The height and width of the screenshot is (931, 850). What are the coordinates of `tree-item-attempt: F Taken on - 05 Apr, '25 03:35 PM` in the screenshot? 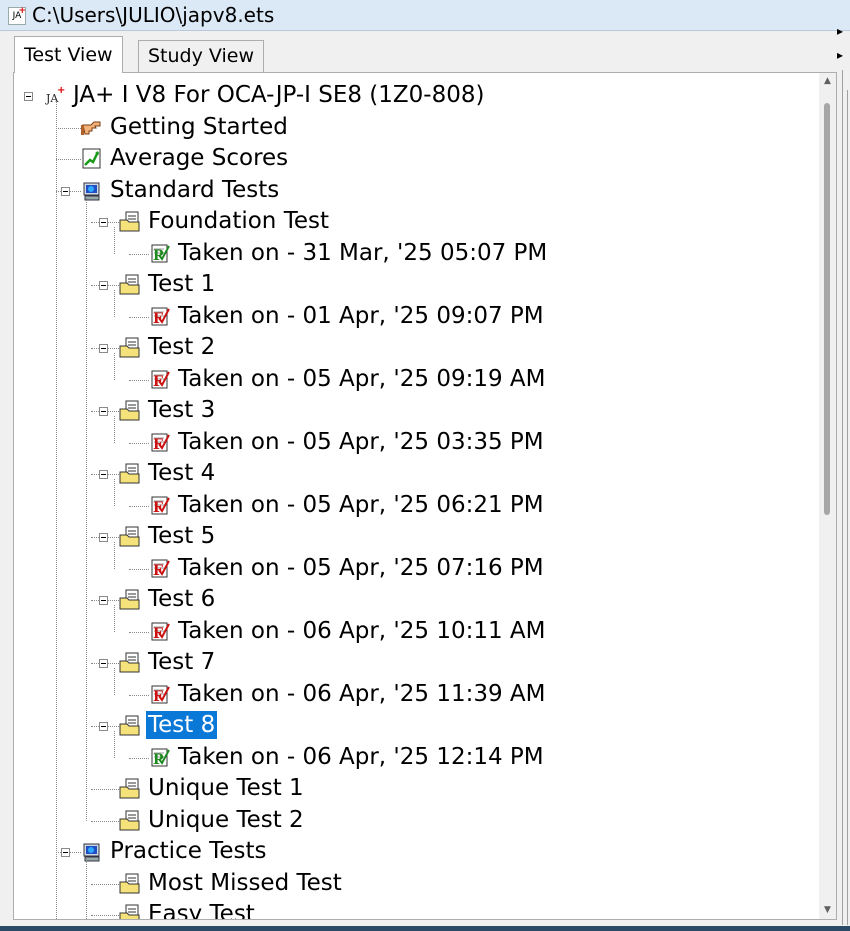 It's located at (414, 442).